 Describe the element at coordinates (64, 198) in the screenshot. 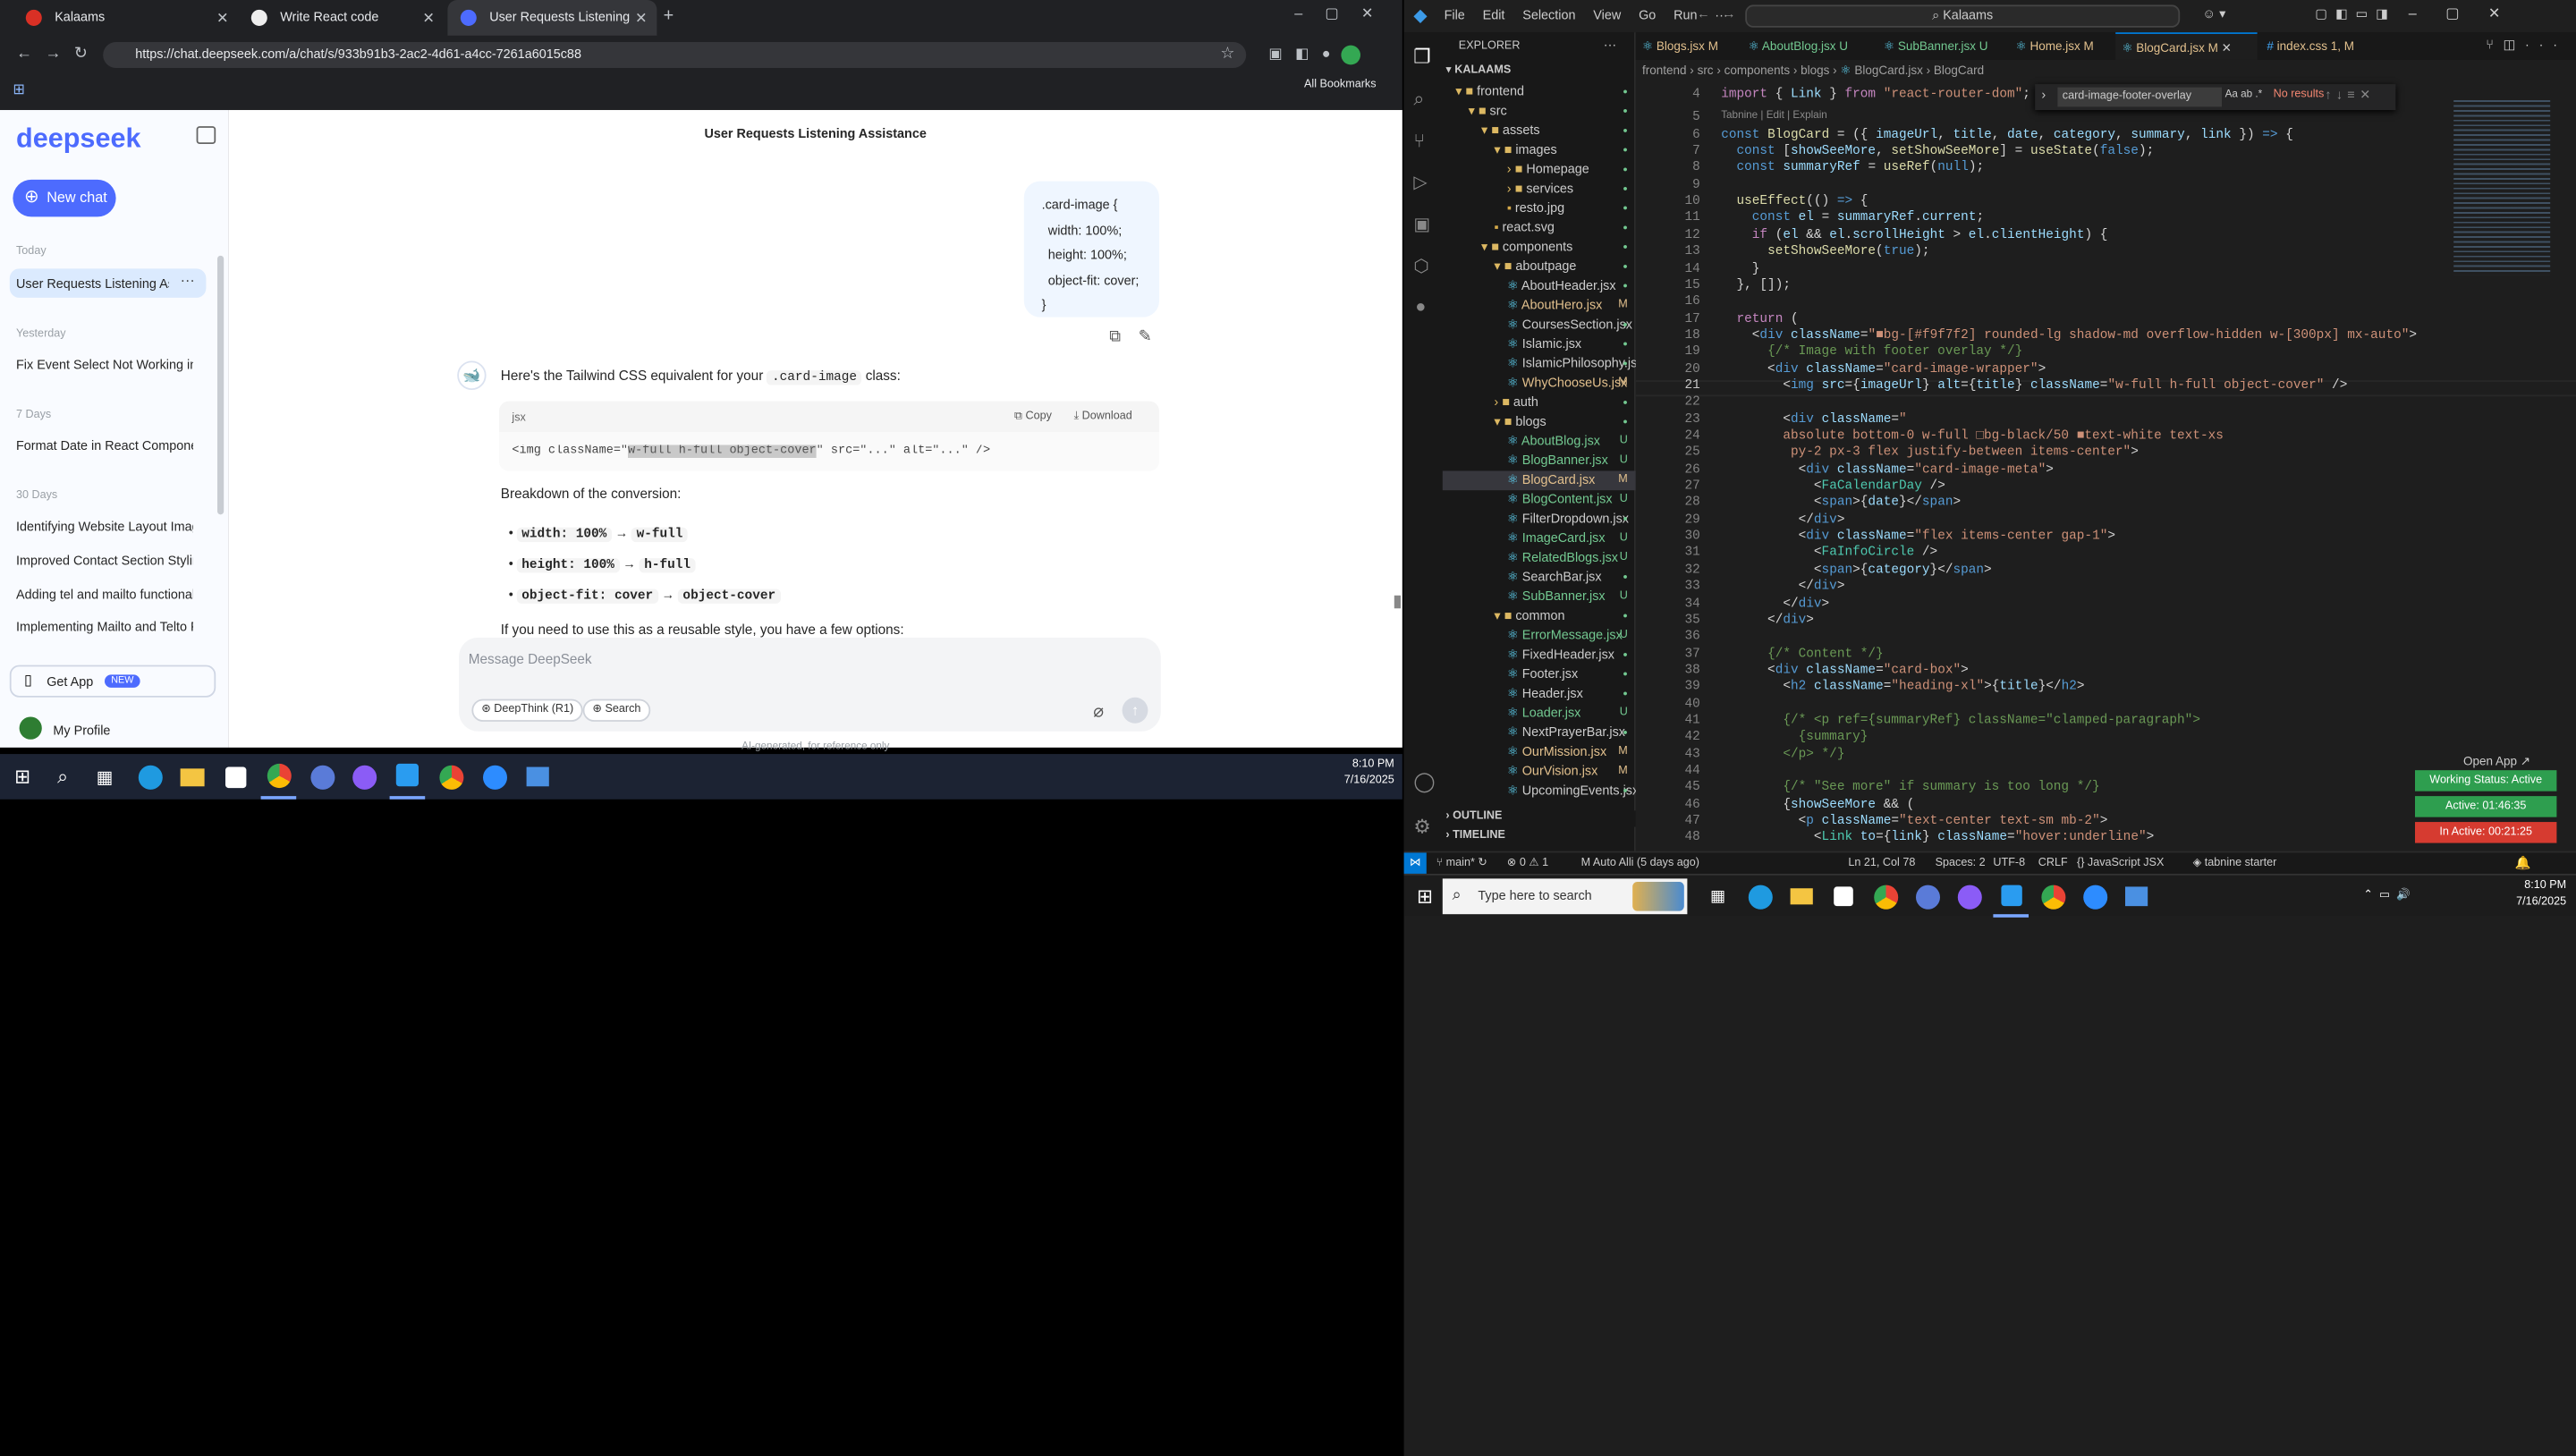

I see `new-chat-button: ⊕ New chat` at that location.